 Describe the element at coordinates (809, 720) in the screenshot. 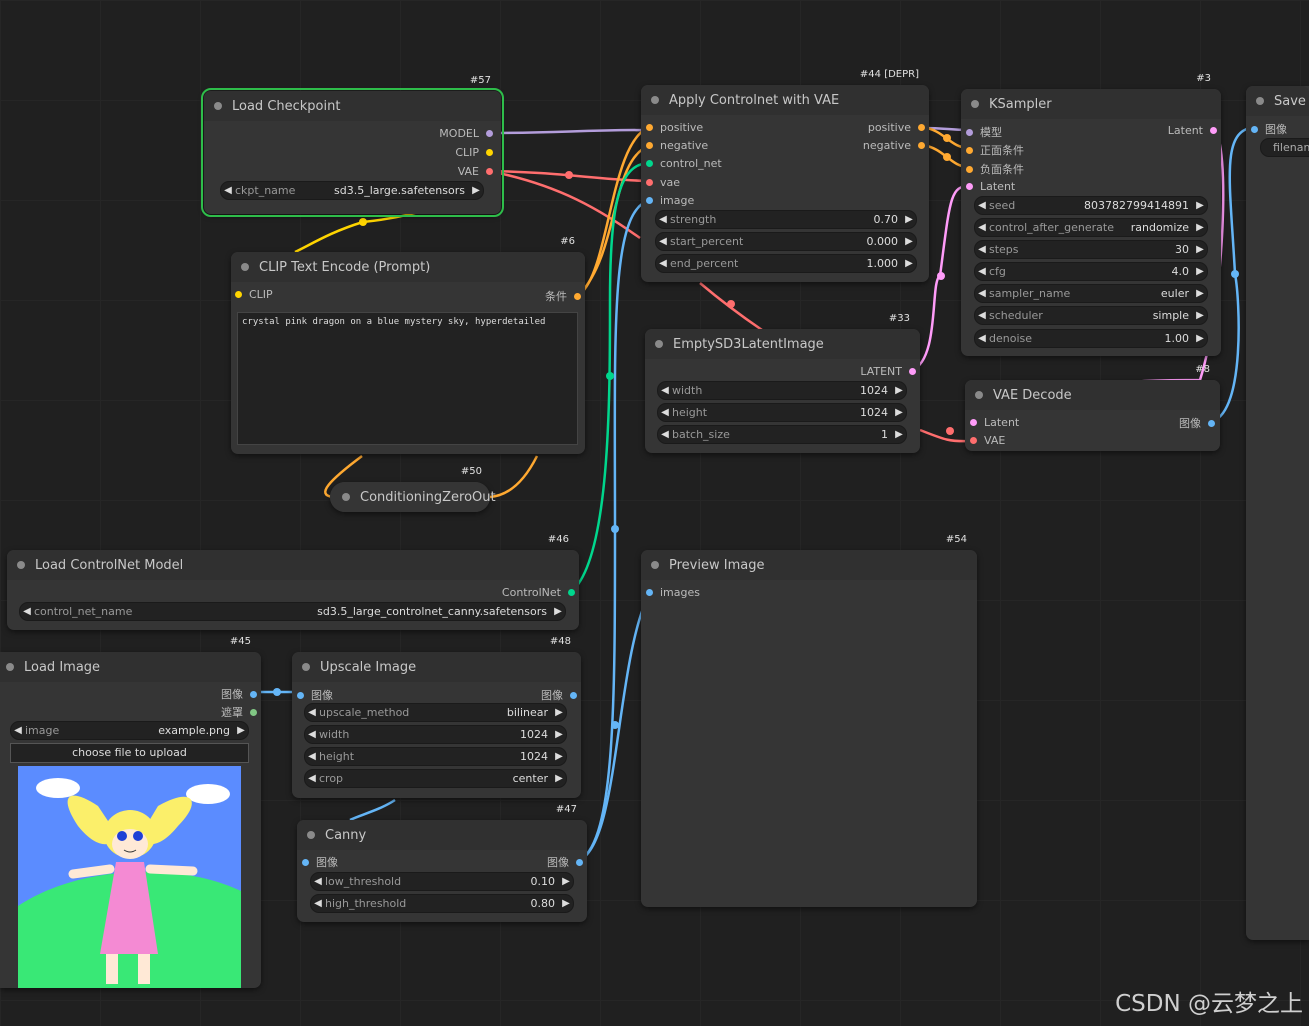

I see `node-preview-image: #54 Preview Image images` at that location.